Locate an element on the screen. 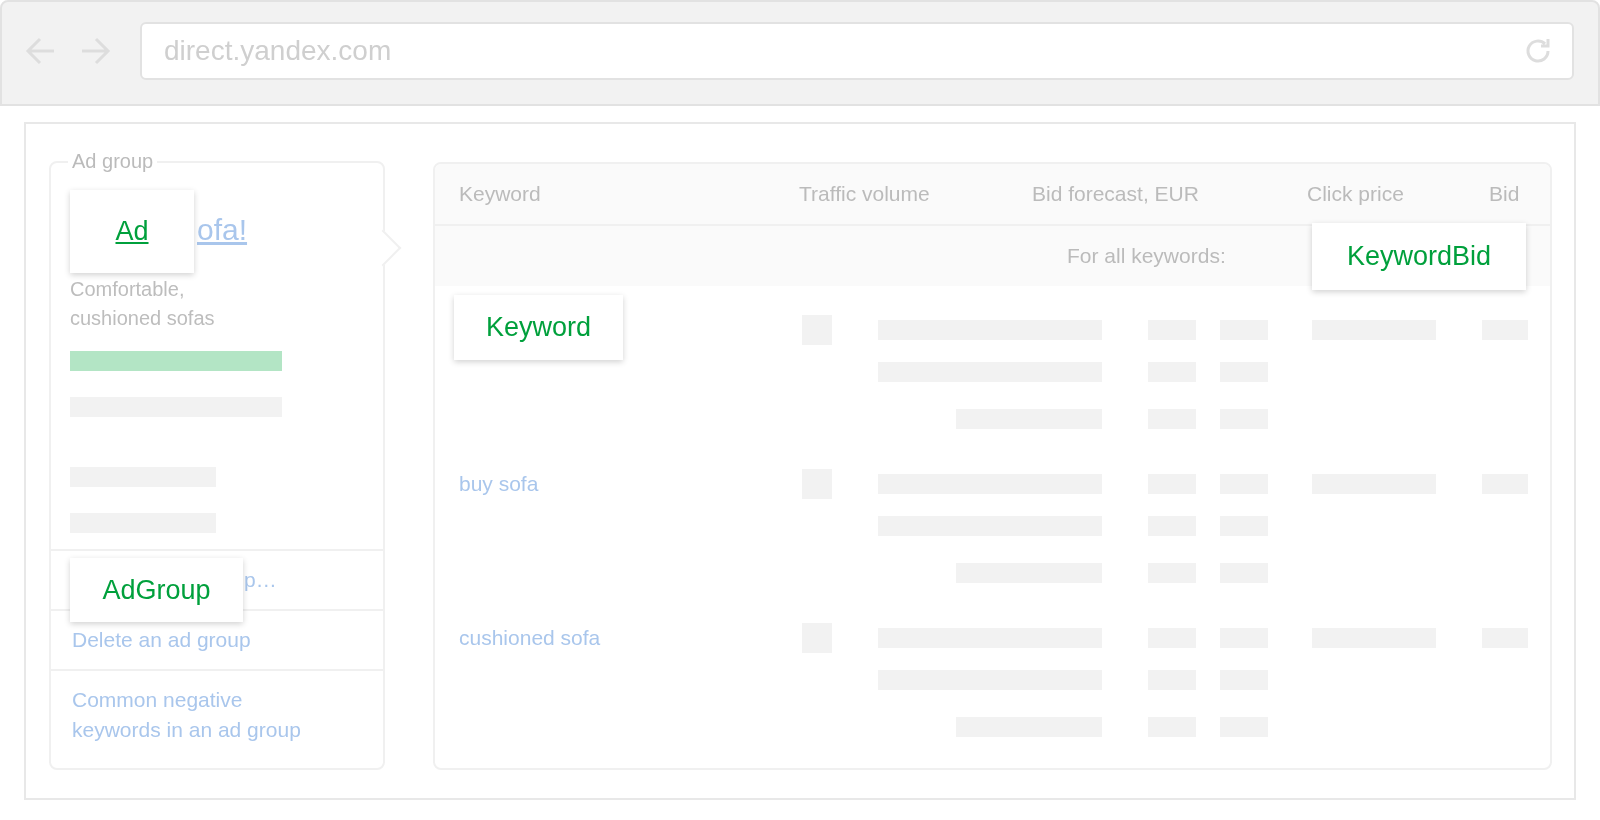 This screenshot has width=1600, height=820. ad-headline-link: ofa! is located at coordinates (222, 230).